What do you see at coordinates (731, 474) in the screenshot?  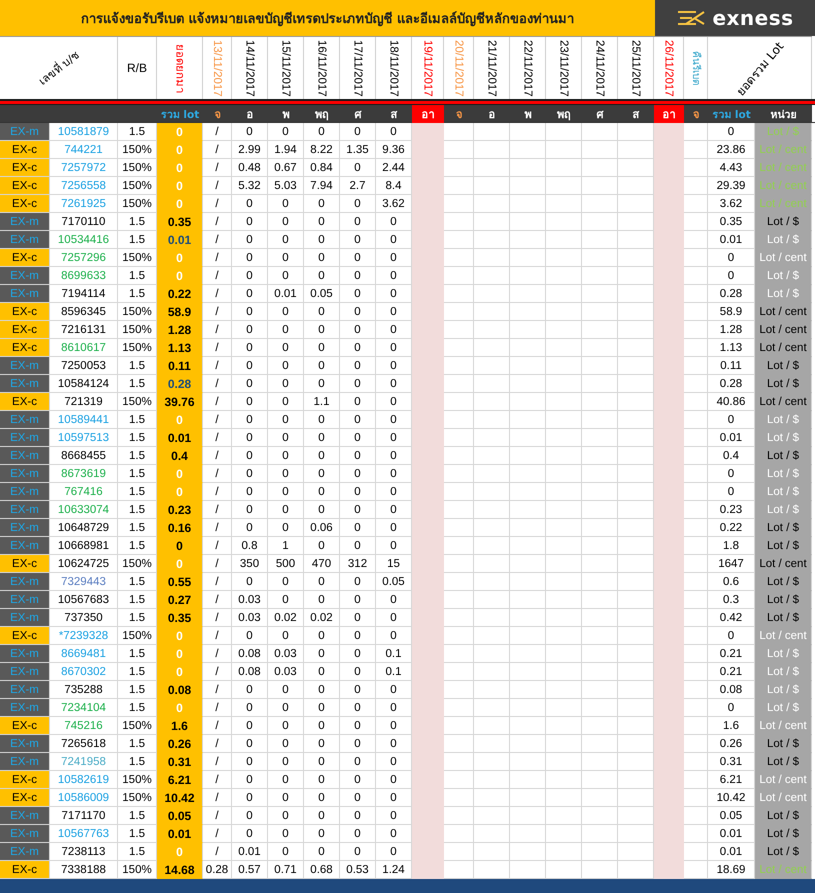 I see `total-lot-cell: 0` at bounding box center [731, 474].